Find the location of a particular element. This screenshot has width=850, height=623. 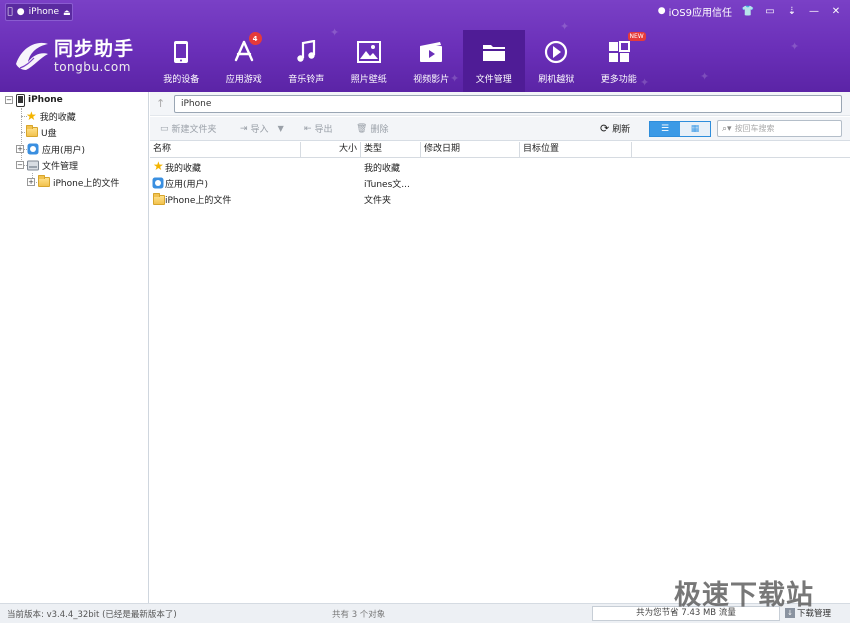

device-tab:  ● iPhone ⏏ is located at coordinates (39, 12).